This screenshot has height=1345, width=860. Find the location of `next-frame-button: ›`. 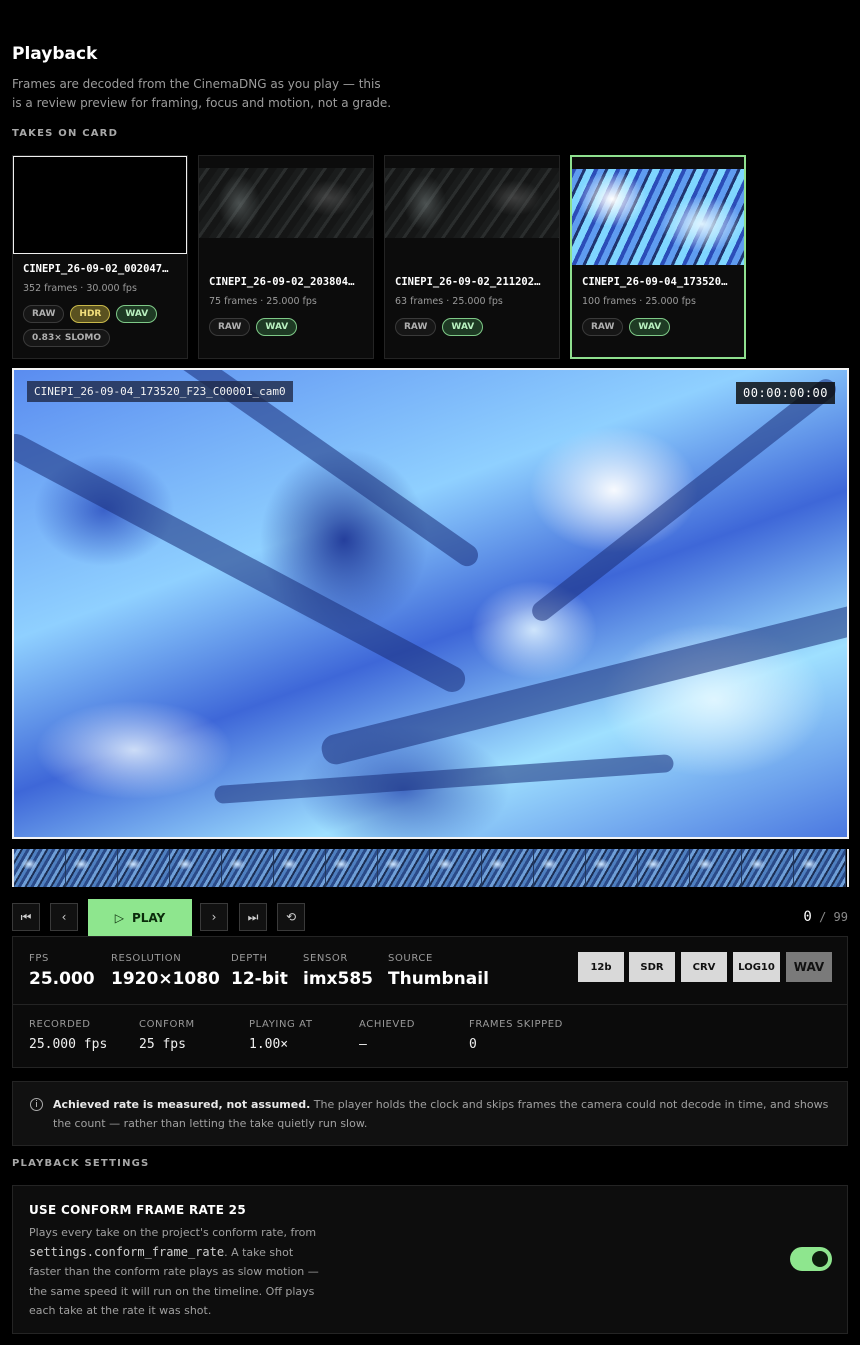

next-frame-button: › is located at coordinates (214, 917).